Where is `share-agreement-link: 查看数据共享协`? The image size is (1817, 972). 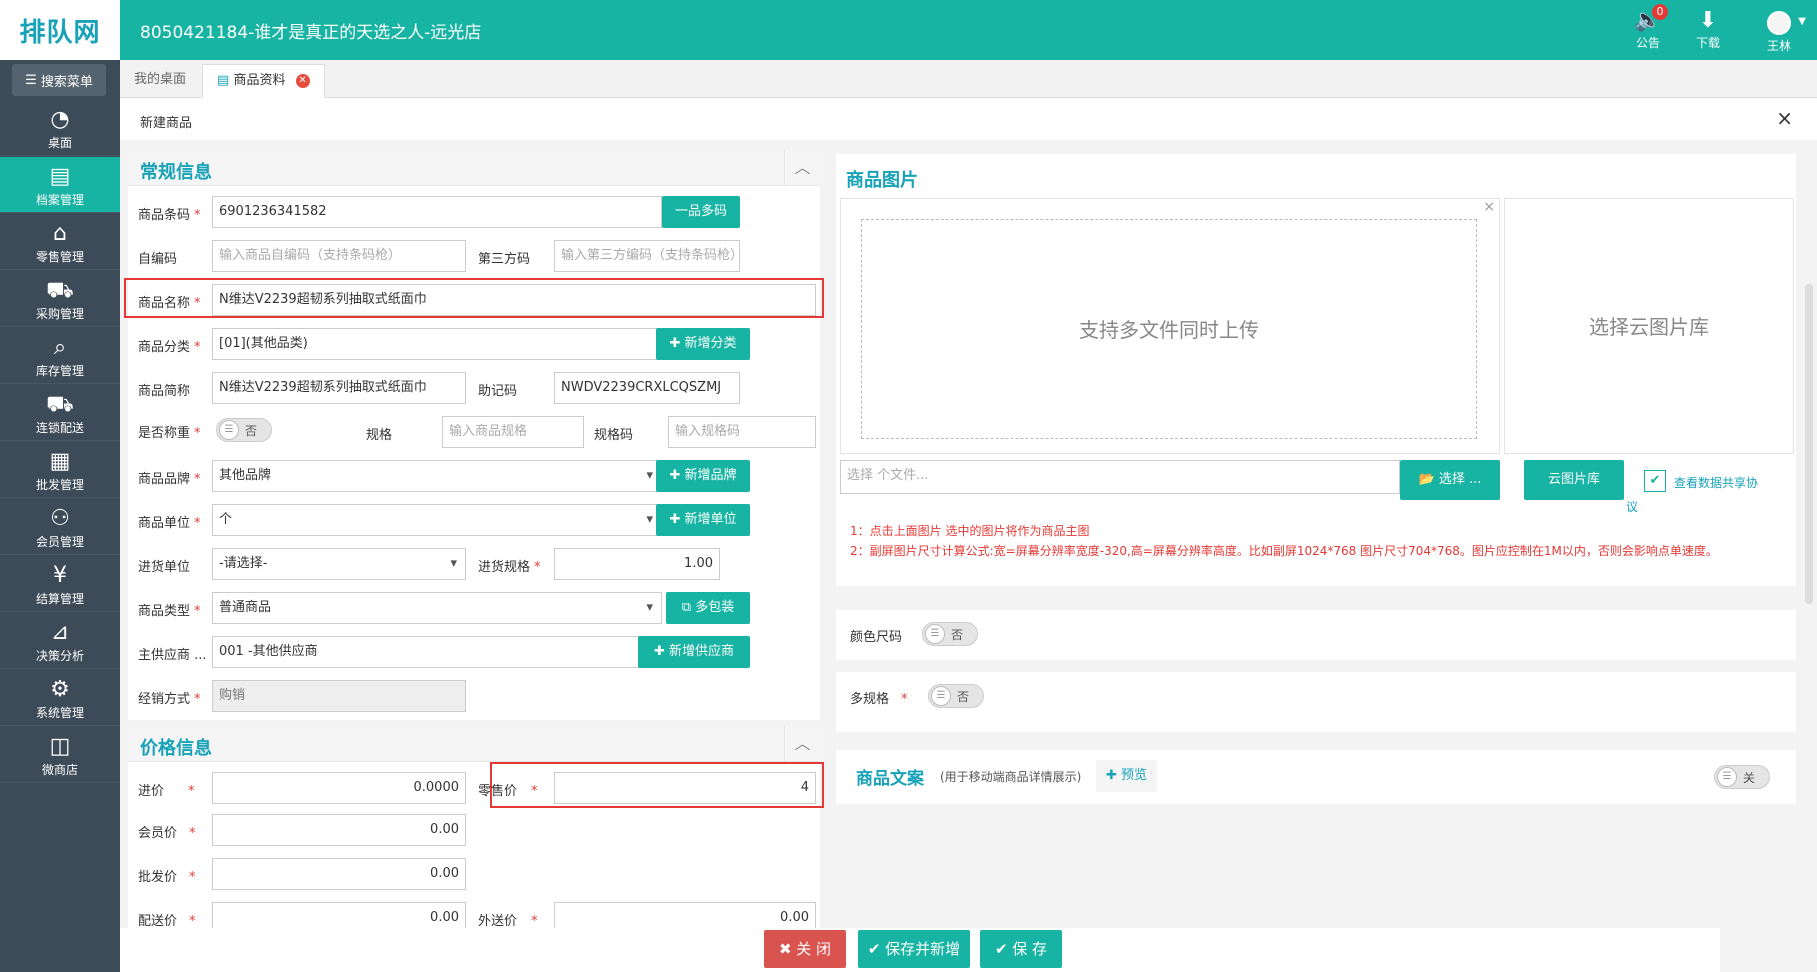 share-agreement-link: 查看数据共享协 is located at coordinates (1716, 482).